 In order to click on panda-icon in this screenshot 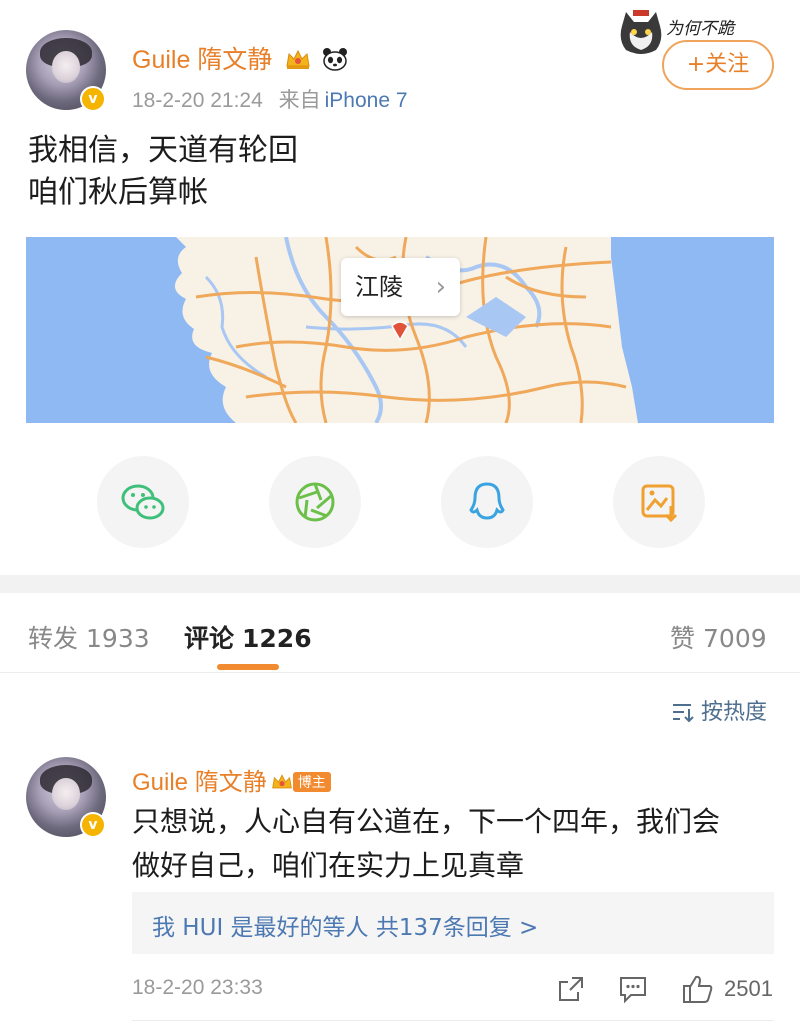, I will do `click(335, 59)`.